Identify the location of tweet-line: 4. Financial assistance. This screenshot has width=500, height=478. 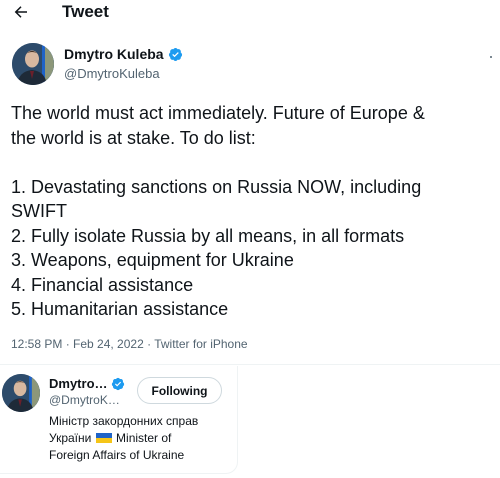
(102, 284).